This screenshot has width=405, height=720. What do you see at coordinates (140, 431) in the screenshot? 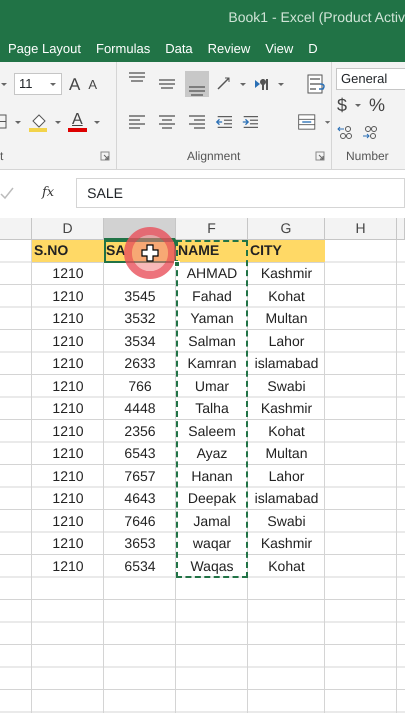
I see `table-cell-text: 2356` at bounding box center [140, 431].